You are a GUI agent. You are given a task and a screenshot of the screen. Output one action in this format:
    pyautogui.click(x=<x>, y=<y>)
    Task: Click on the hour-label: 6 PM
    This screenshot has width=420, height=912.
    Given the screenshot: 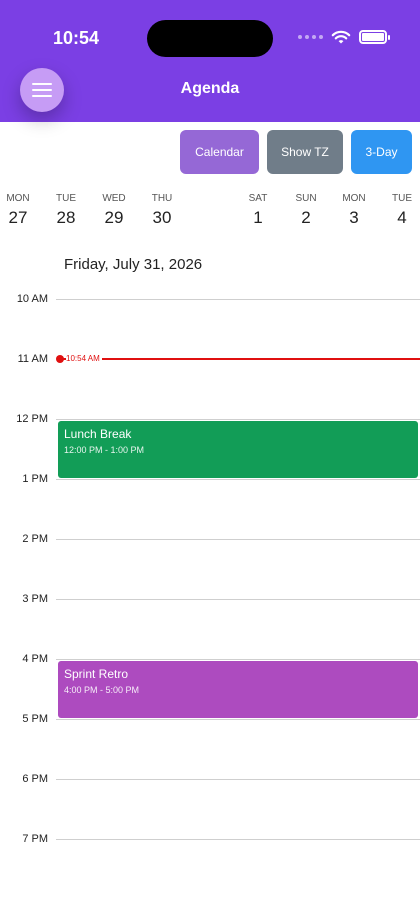 What is the action you would take?
    pyautogui.click(x=35, y=779)
    